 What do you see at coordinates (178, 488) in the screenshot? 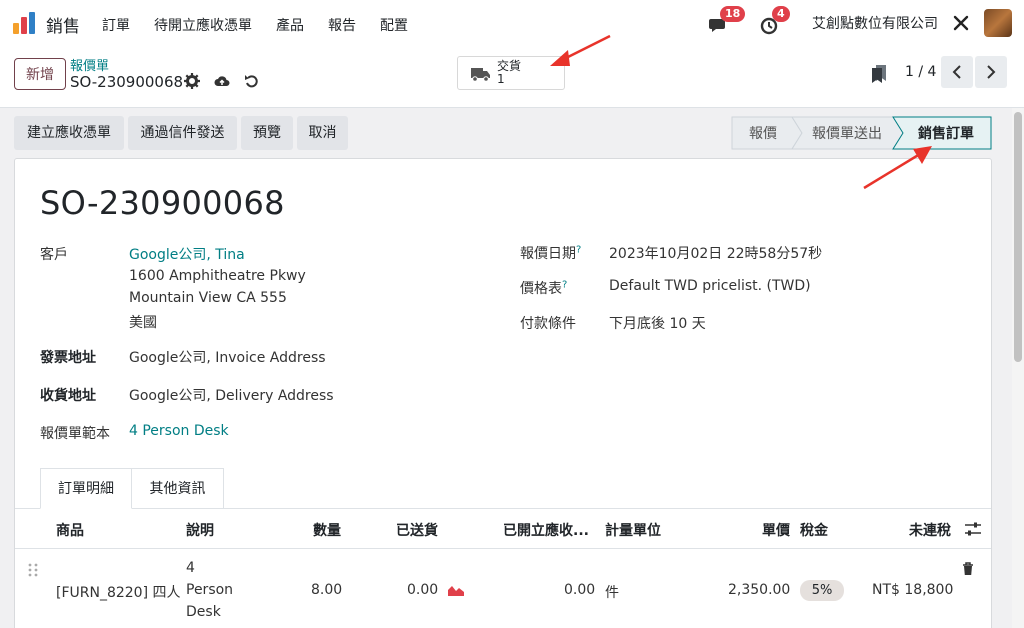
I see `tab-other-info: 其他資訊` at bounding box center [178, 488].